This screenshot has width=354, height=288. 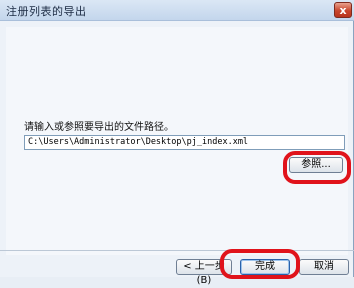 What do you see at coordinates (99, 127) in the screenshot?
I see `path-prompt-label: 请输入或参照要导出的文件路径。` at bounding box center [99, 127].